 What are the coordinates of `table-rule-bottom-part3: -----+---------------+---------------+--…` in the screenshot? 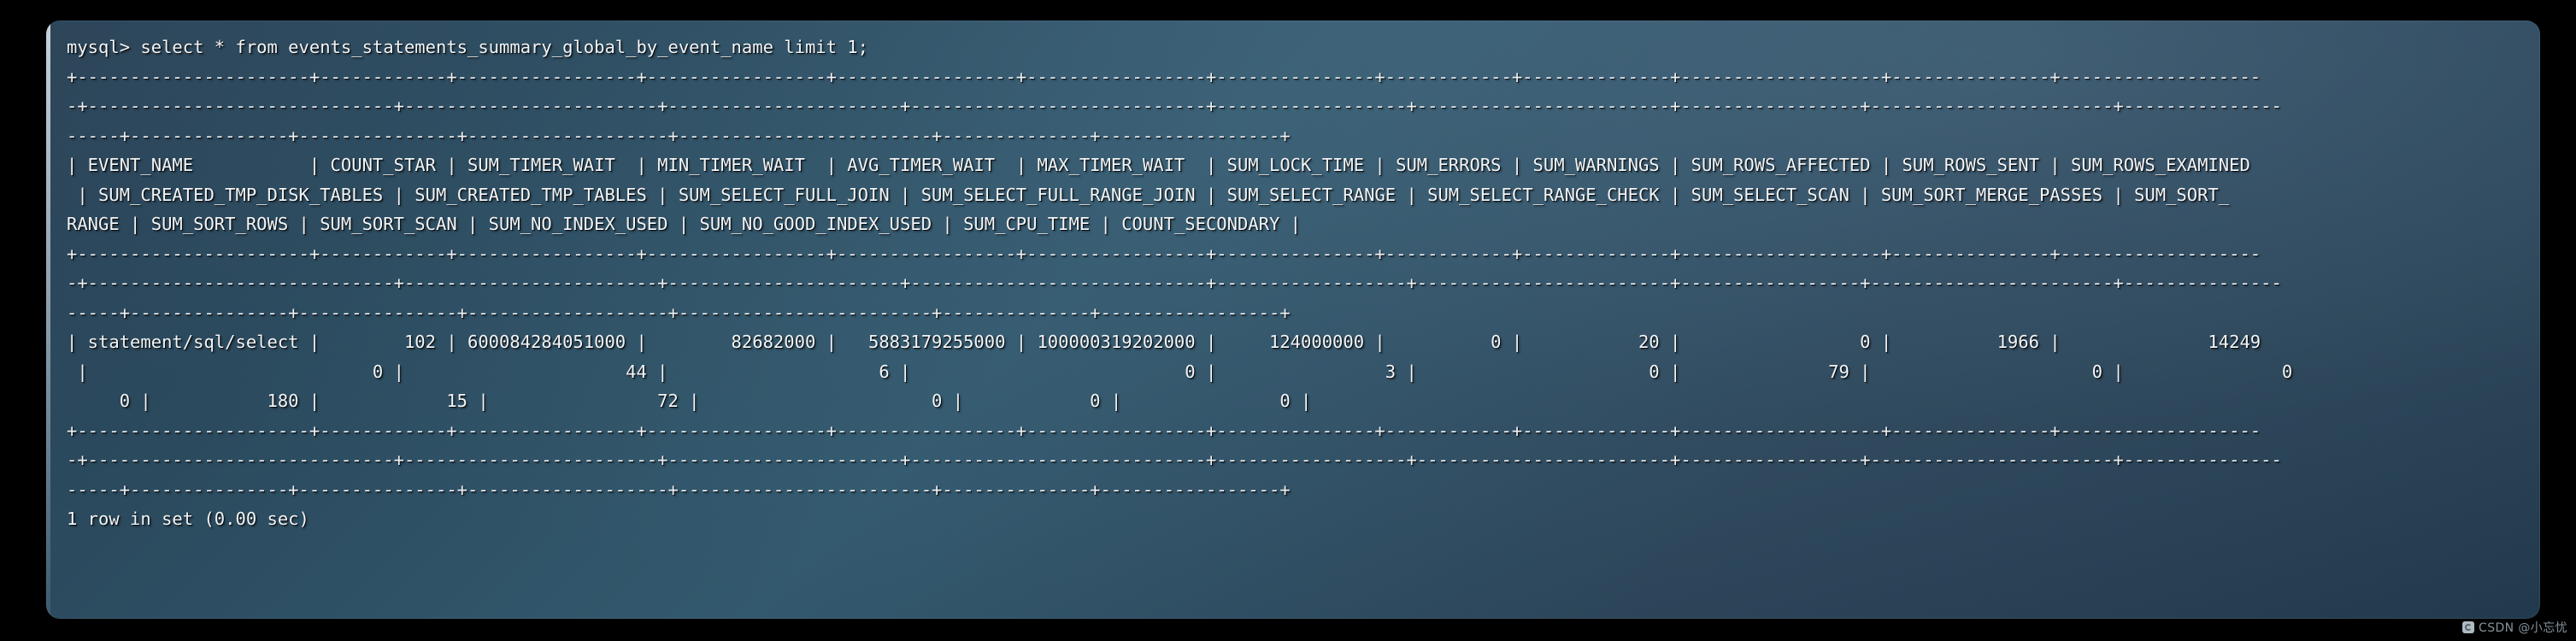 It's located at (679, 490).